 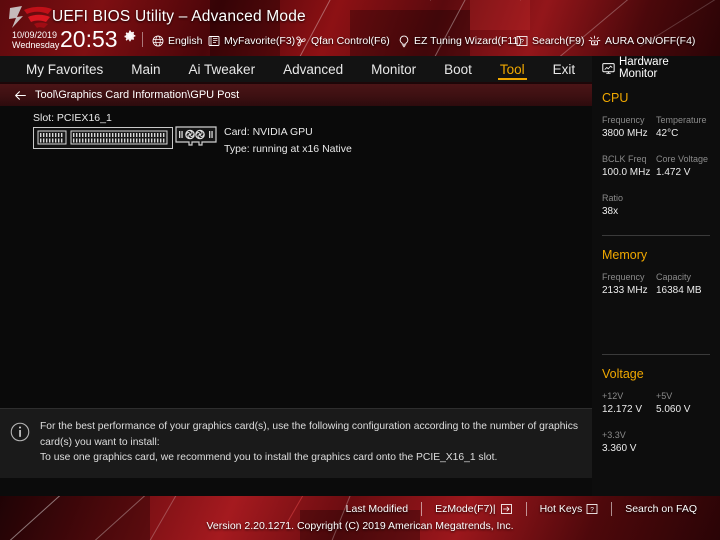 I want to click on header-item-label: English, so click(x=185, y=41).